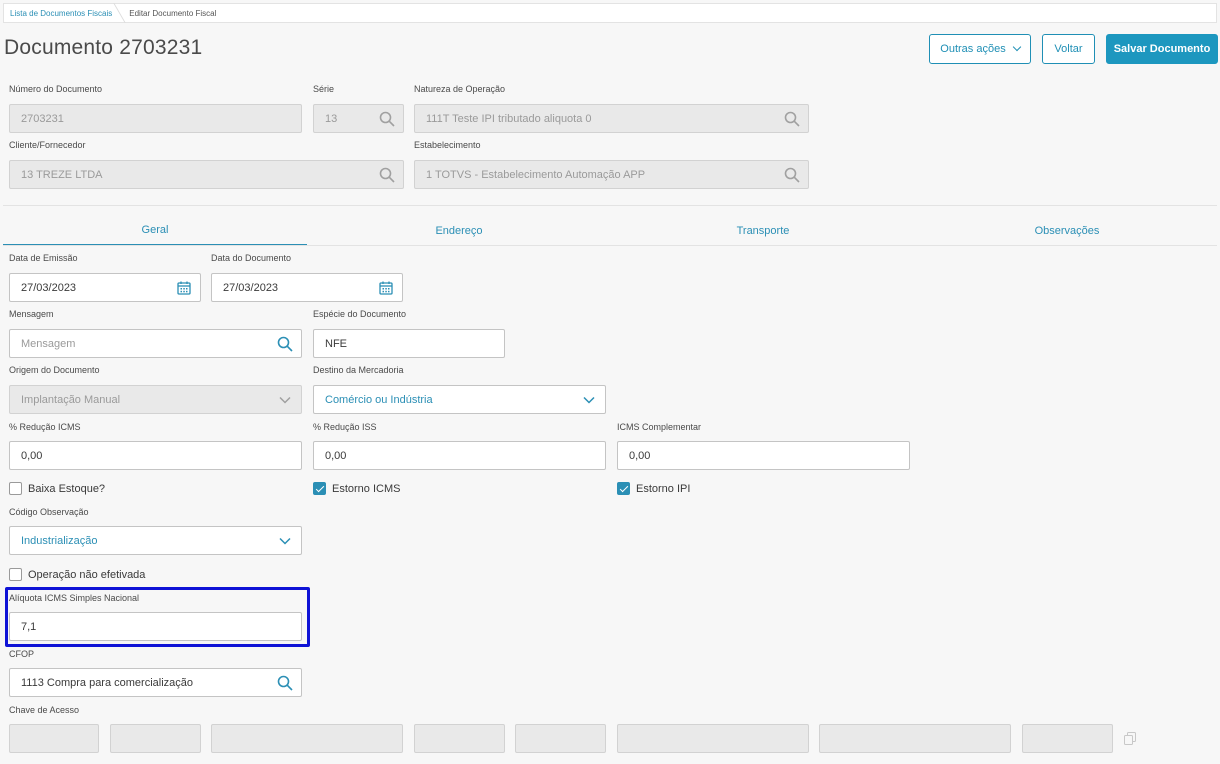 The width and height of the screenshot is (1220, 764). Describe the element at coordinates (659, 427) in the screenshot. I see `icms-complementar-label: ICMS Complementar` at that location.